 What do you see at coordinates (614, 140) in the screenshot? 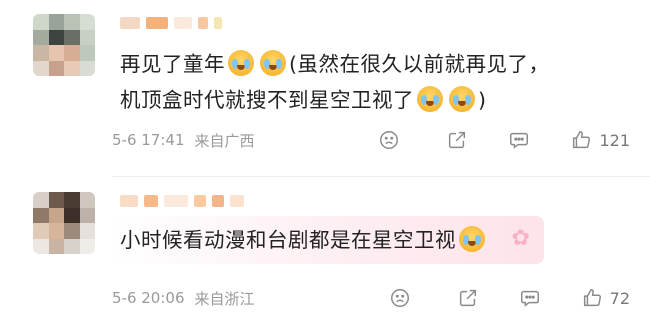
I see `like-count: 121` at bounding box center [614, 140].